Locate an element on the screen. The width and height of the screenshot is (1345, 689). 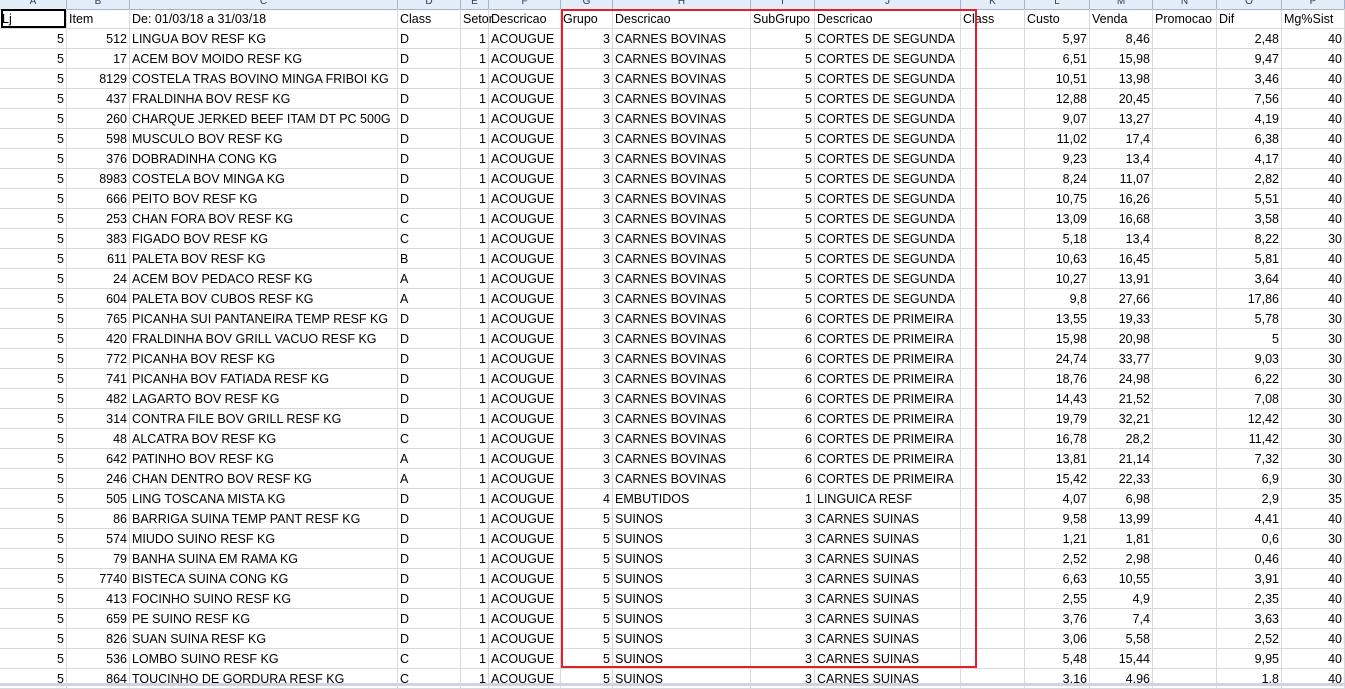
table-cell: 24 is located at coordinates (98, 279).